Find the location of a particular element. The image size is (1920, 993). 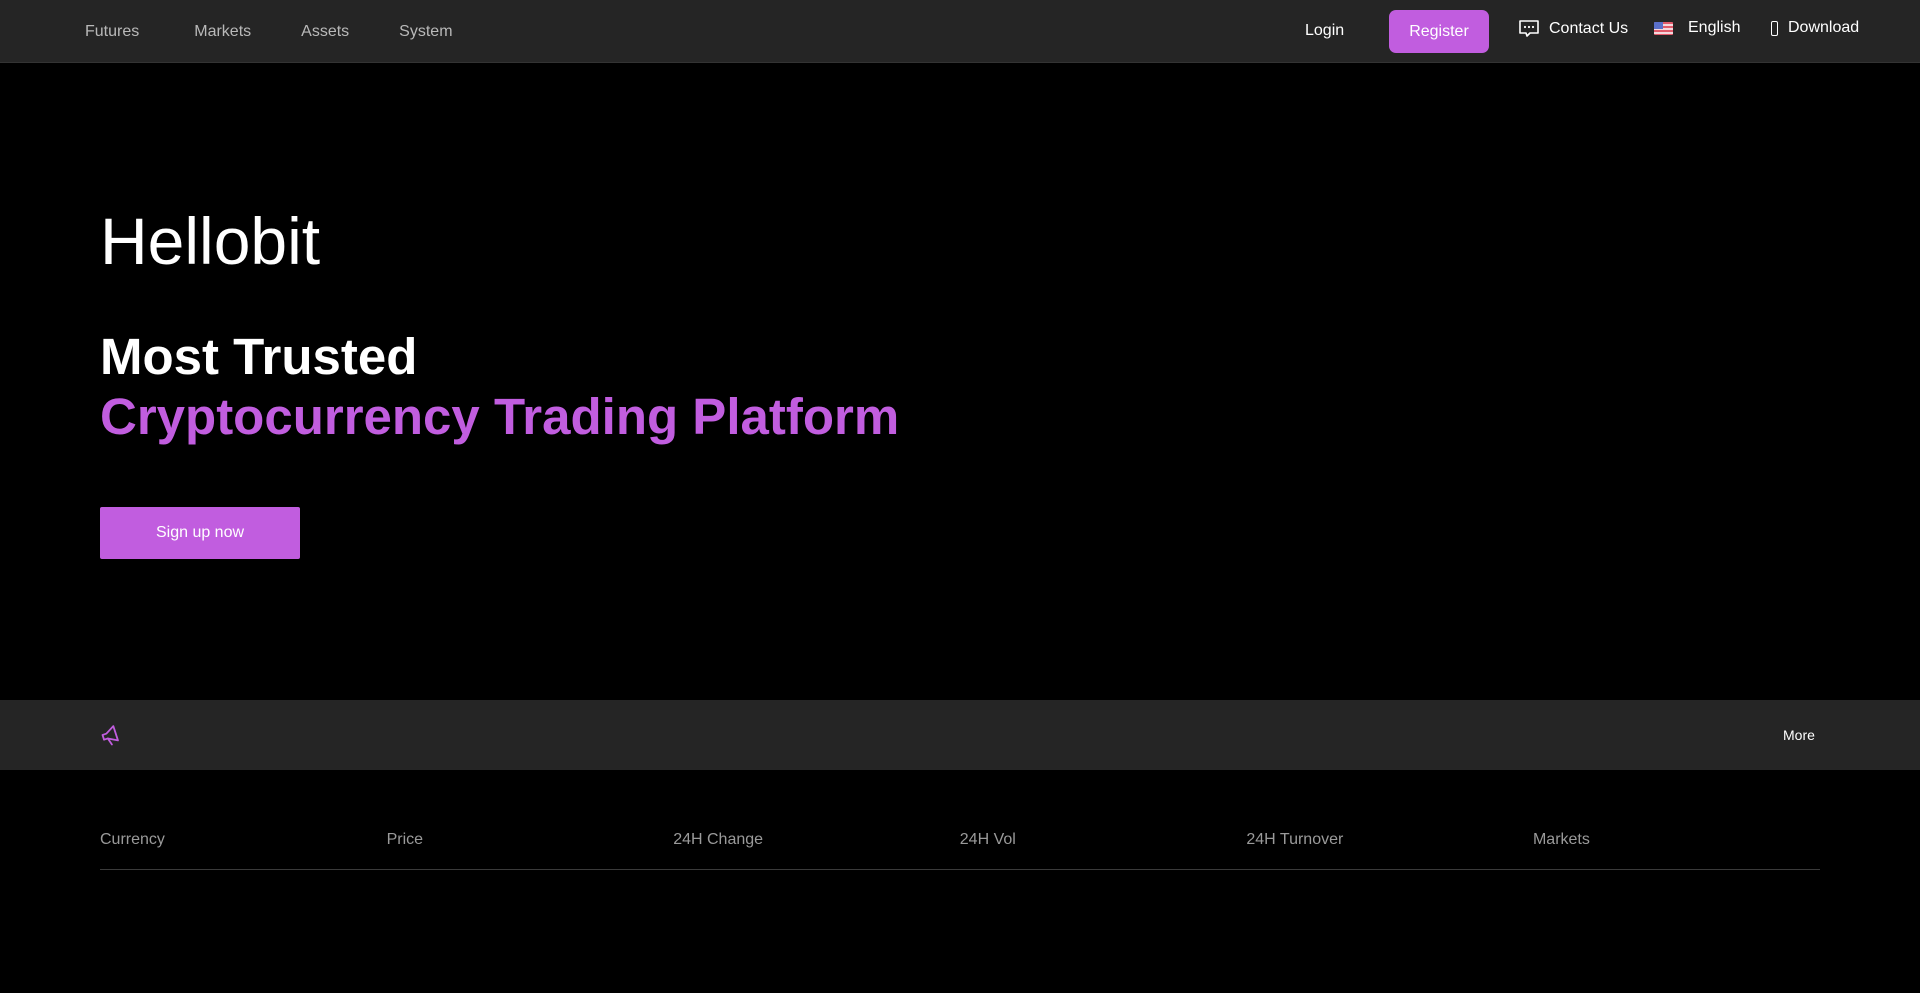

more-link: More is located at coordinates (1800, 735).